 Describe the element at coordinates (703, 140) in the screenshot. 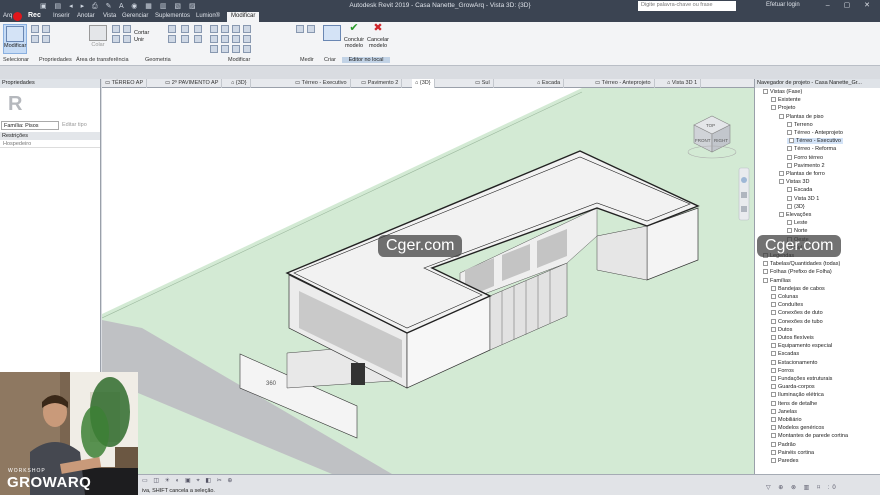

I see `viewcube-front-label: FRONT` at that location.